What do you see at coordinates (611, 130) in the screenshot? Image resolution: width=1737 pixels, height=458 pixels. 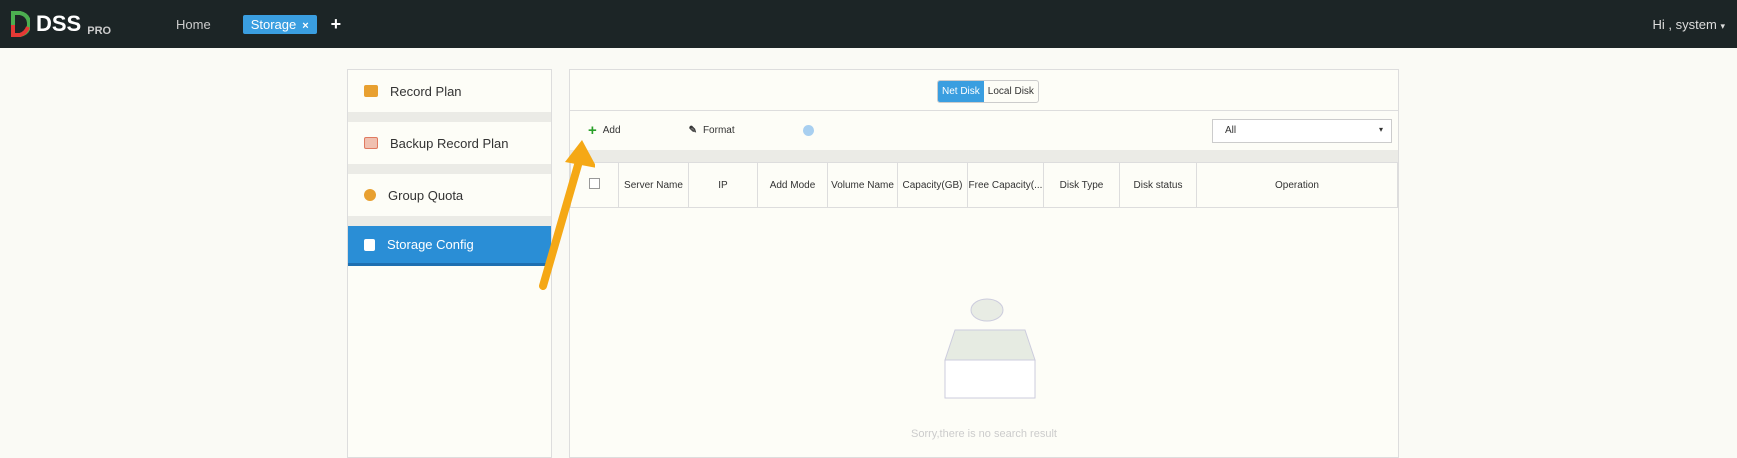 I see `add-label: Add` at bounding box center [611, 130].